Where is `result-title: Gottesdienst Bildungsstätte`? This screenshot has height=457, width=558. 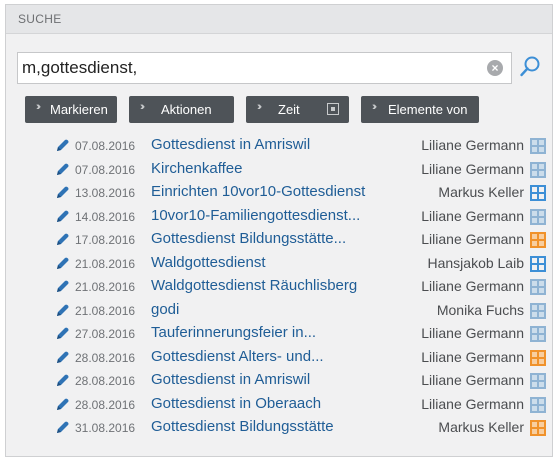 result-title: Gottesdienst Bildungsstätte is located at coordinates (242, 426).